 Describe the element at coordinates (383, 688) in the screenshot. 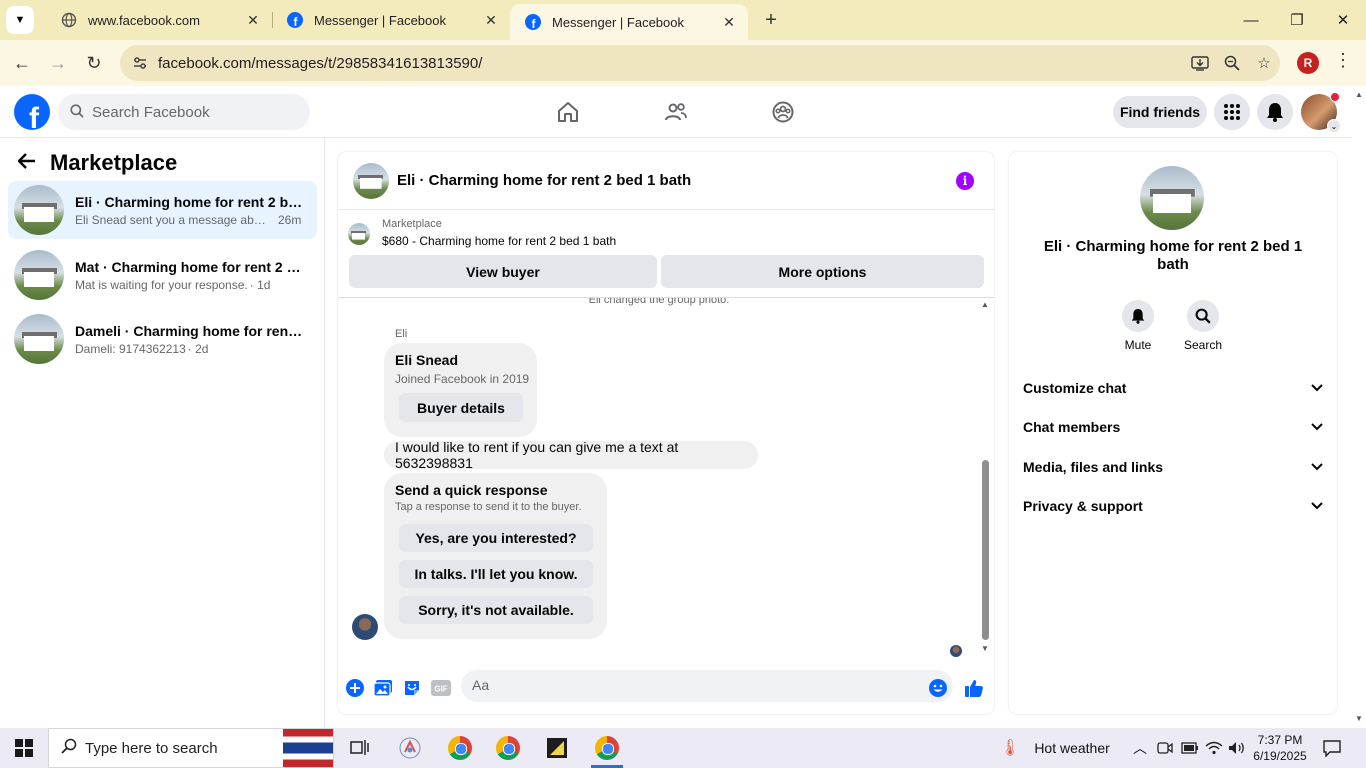

I see `photo-icon` at that location.